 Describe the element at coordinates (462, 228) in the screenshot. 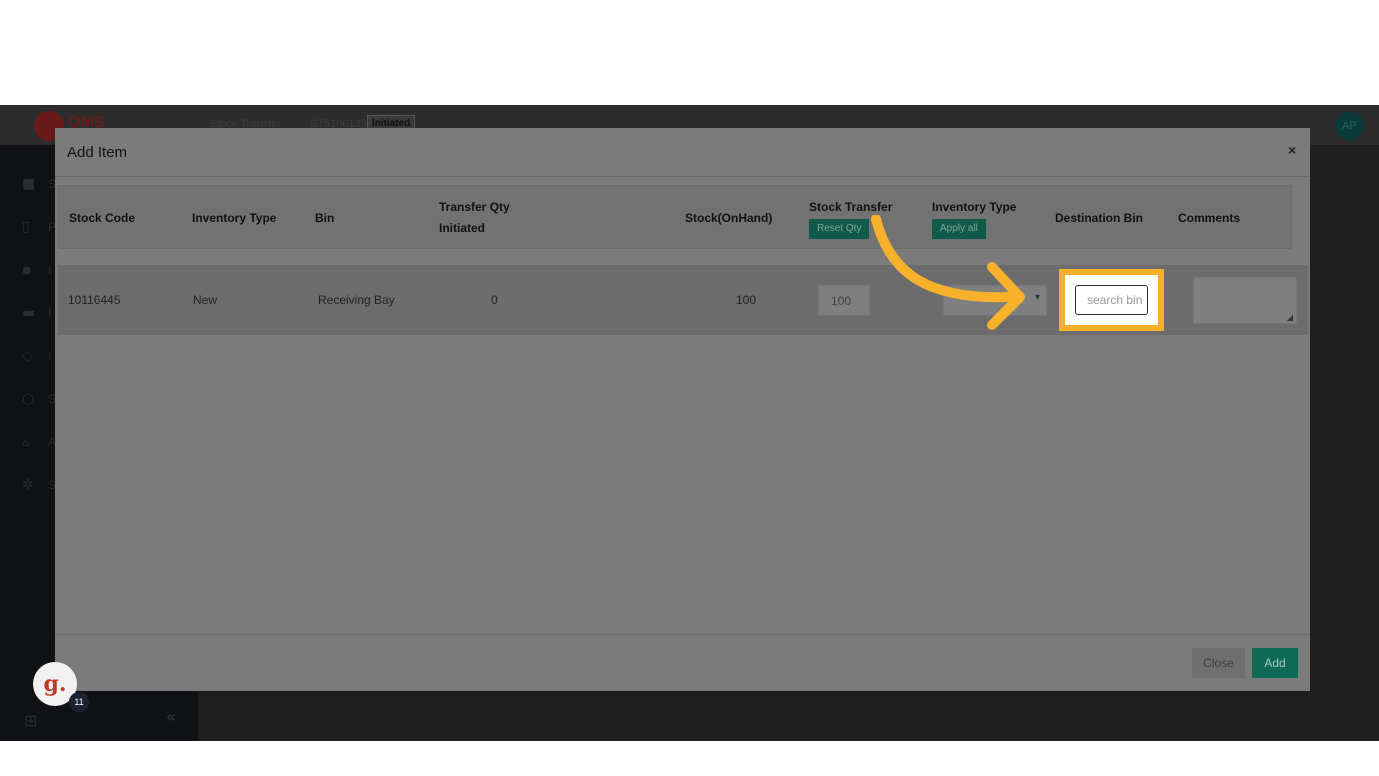

I see `column-header-transfer-qty-initiated: Initiated` at that location.